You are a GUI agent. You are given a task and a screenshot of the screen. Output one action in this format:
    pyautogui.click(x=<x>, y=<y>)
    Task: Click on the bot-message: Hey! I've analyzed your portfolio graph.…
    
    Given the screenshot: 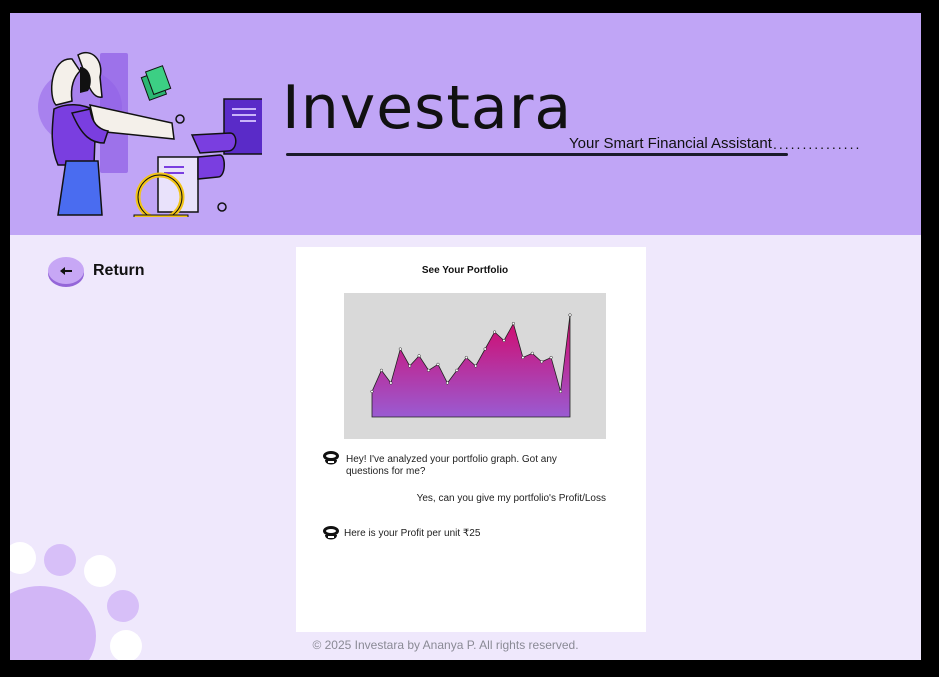 What is the action you would take?
    pyautogui.click(x=451, y=465)
    